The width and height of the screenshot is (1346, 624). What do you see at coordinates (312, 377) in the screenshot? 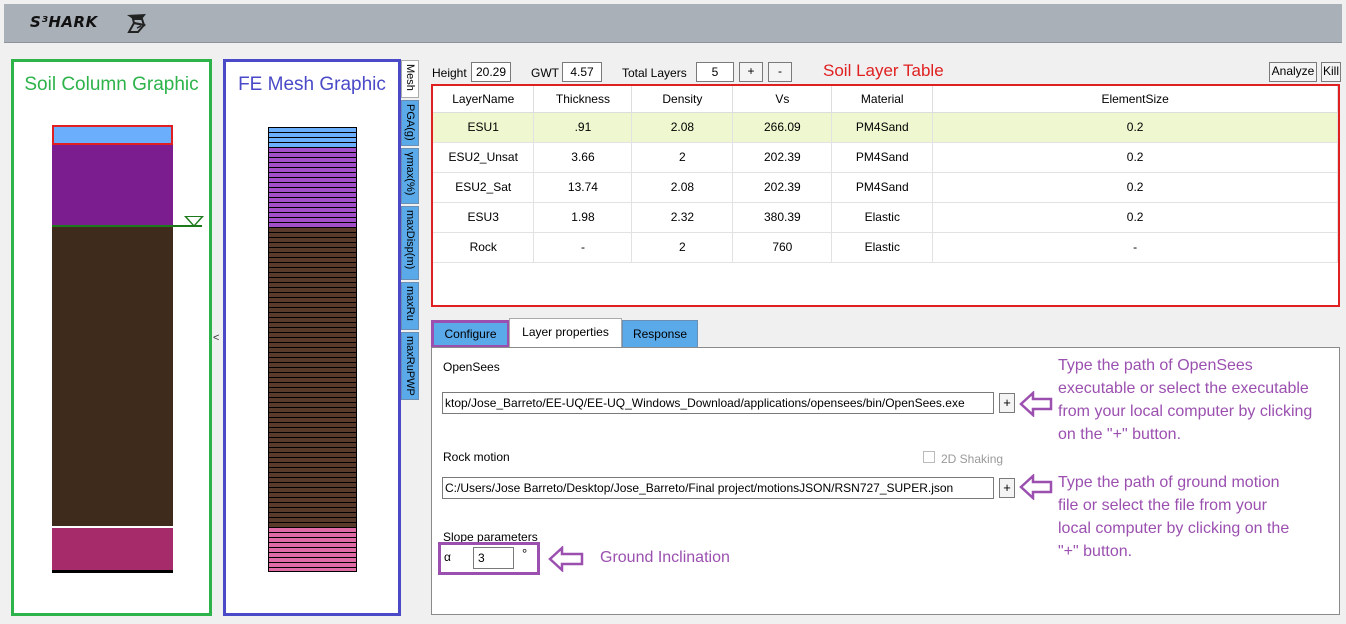
I see `mesh-layer-esu2-sat` at bounding box center [312, 377].